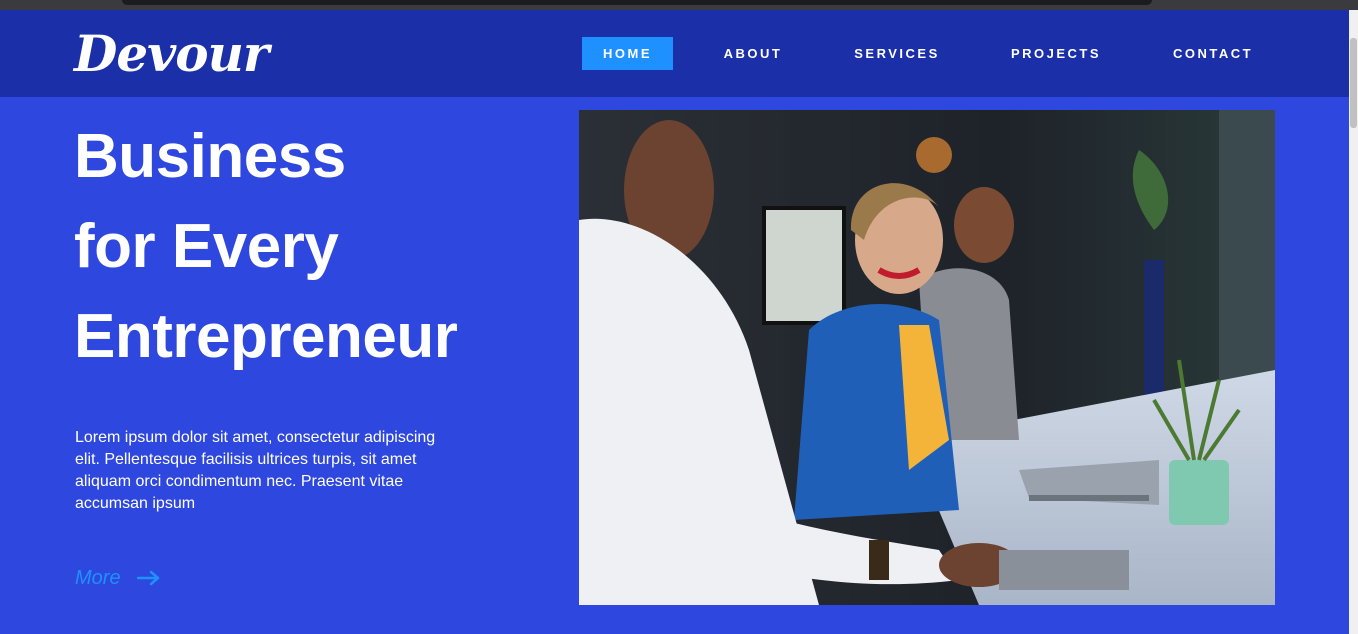 This screenshot has height=634, width=1358. What do you see at coordinates (266, 336) in the screenshot?
I see `hero-title-line: Entrepreneur` at bounding box center [266, 336].